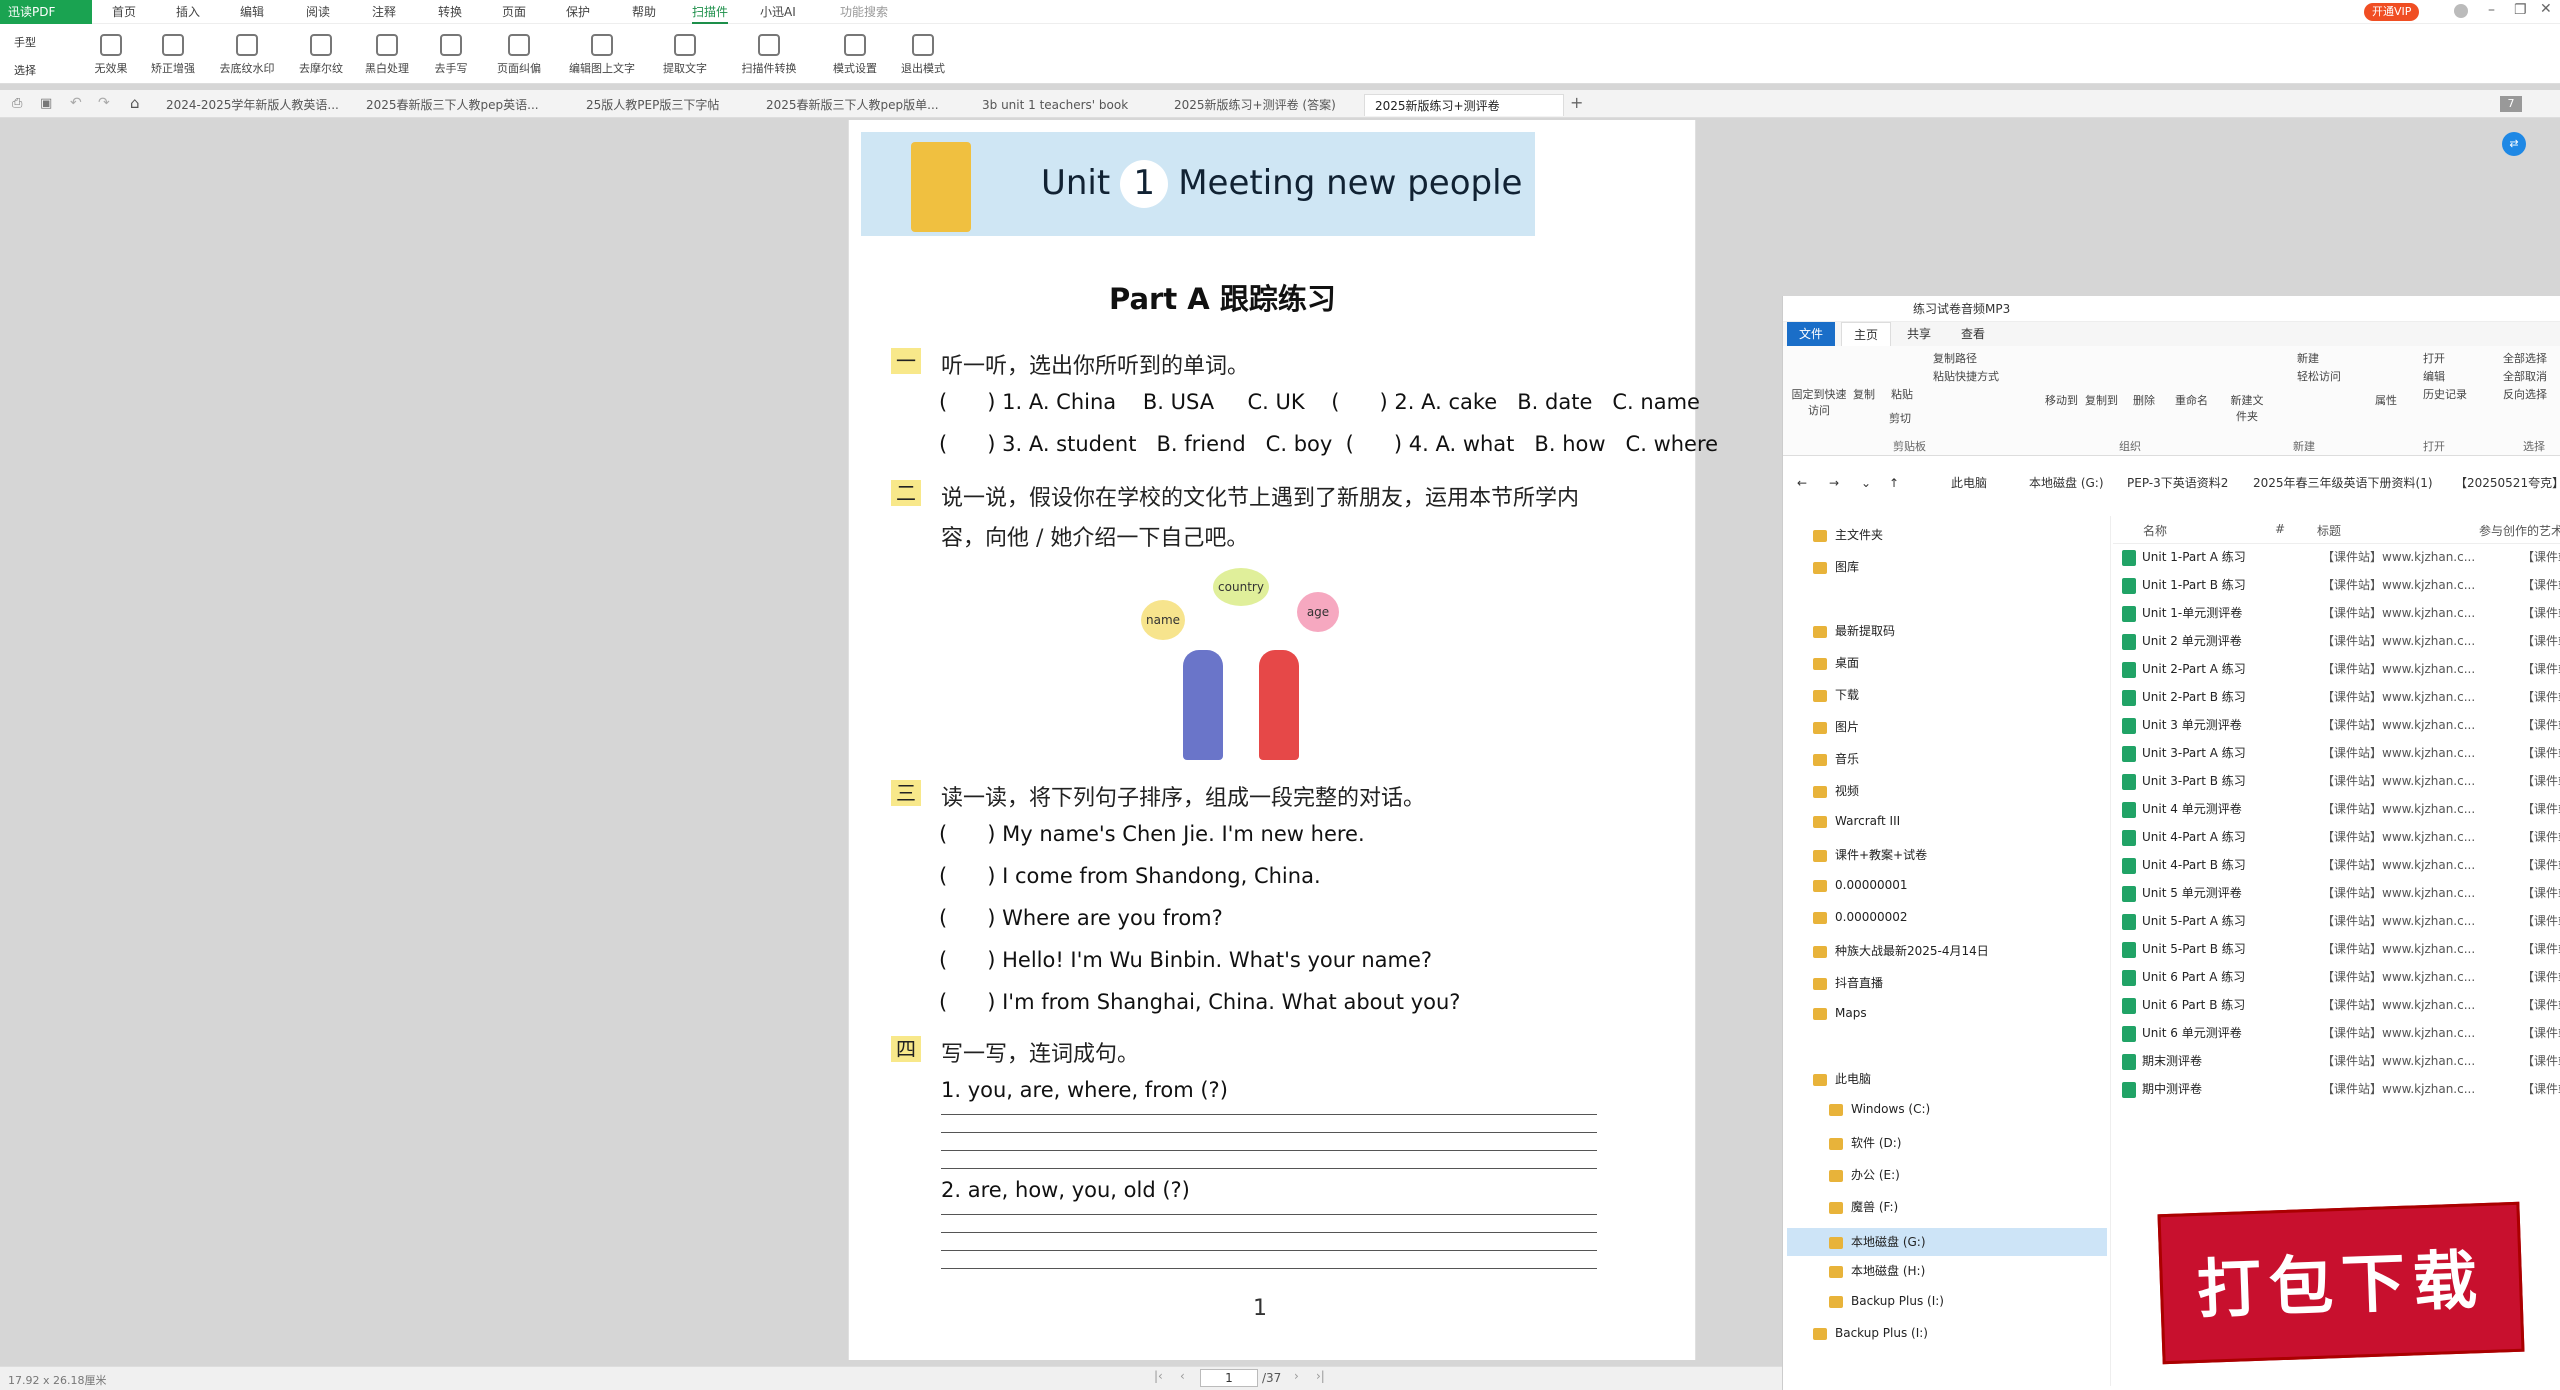 Image resolution: width=2560 pixels, height=1390 pixels. I want to click on select-tool: 选择, so click(25, 70).